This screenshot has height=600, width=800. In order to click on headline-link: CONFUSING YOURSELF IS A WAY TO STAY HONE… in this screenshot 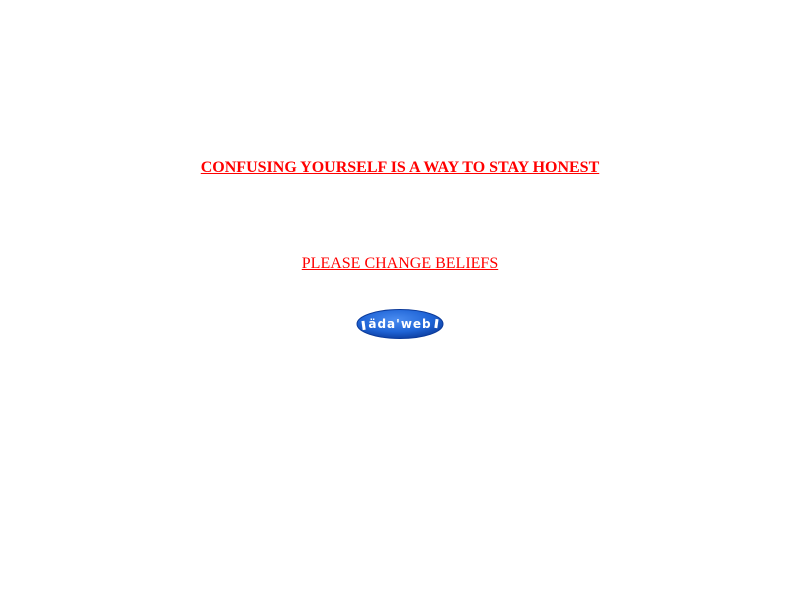, I will do `click(400, 167)`.